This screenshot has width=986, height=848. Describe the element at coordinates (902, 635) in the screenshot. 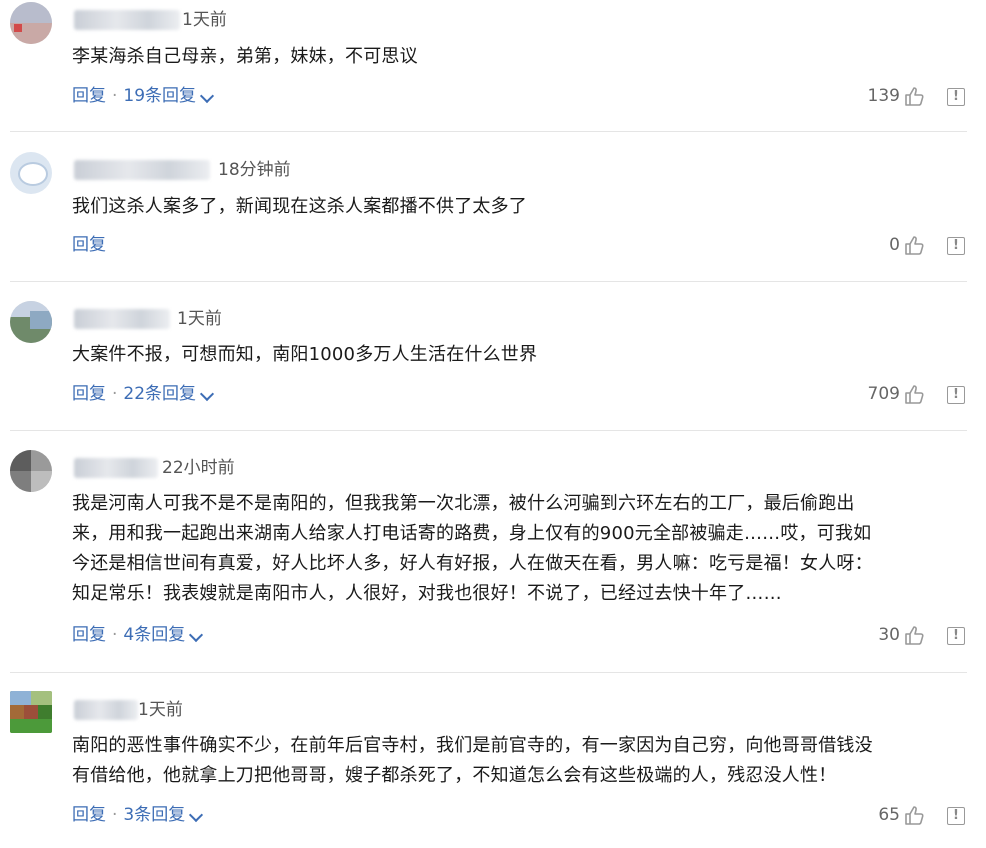

I see `like-button: 30` at that location.